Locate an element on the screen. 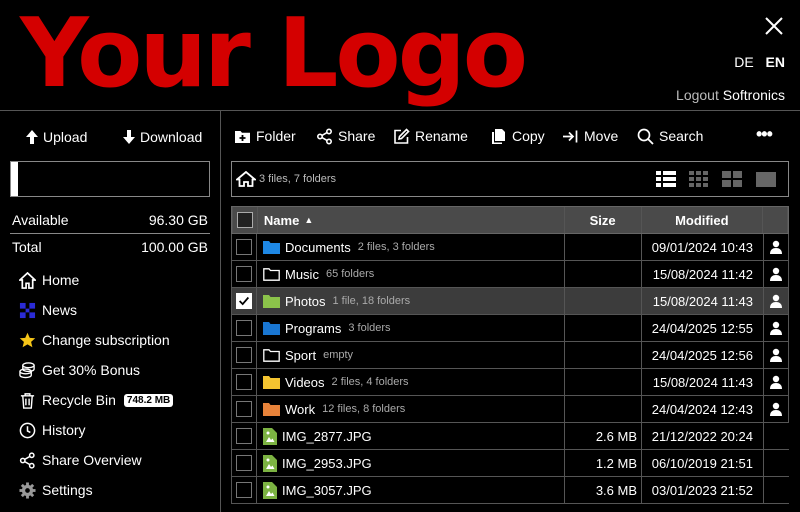 The height and width of the screenshot is (512, 800). sidebar-item-bonus: Get 30% Bonus is located at coordinates (118, 370).